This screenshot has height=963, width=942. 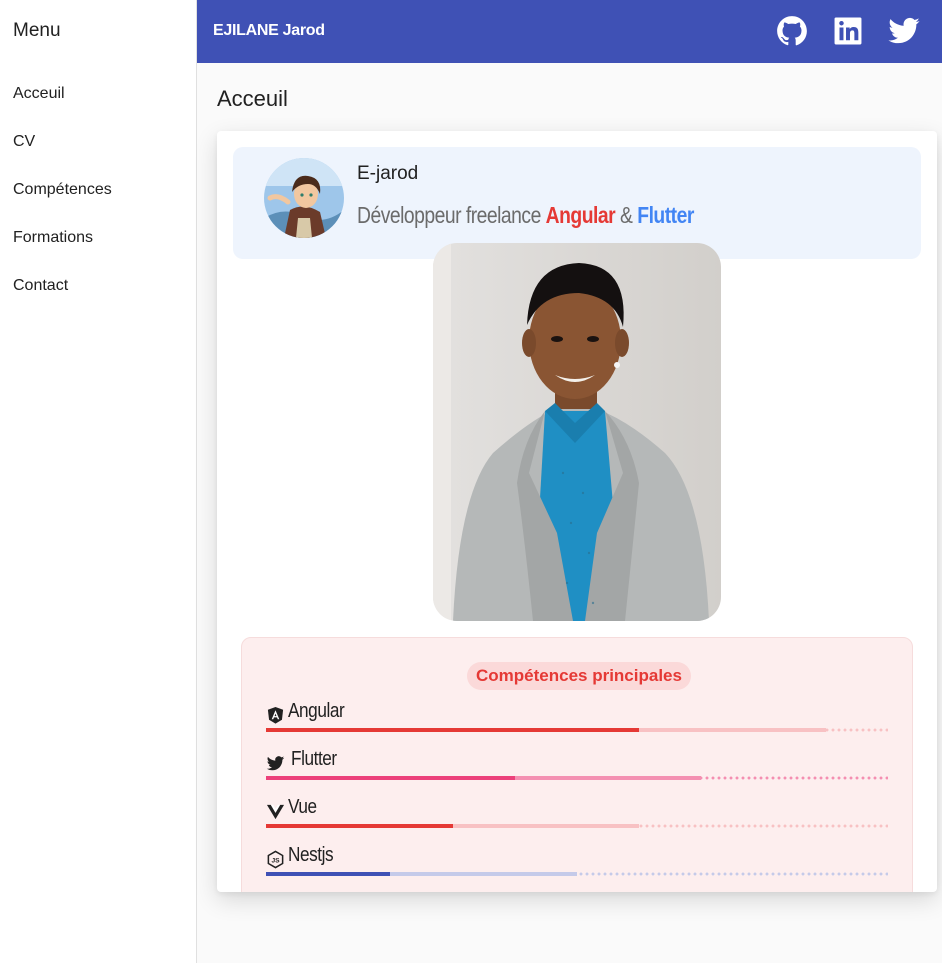 I want to click on skill-nestjs: JS Nestjs, so click(x=577, y=862).